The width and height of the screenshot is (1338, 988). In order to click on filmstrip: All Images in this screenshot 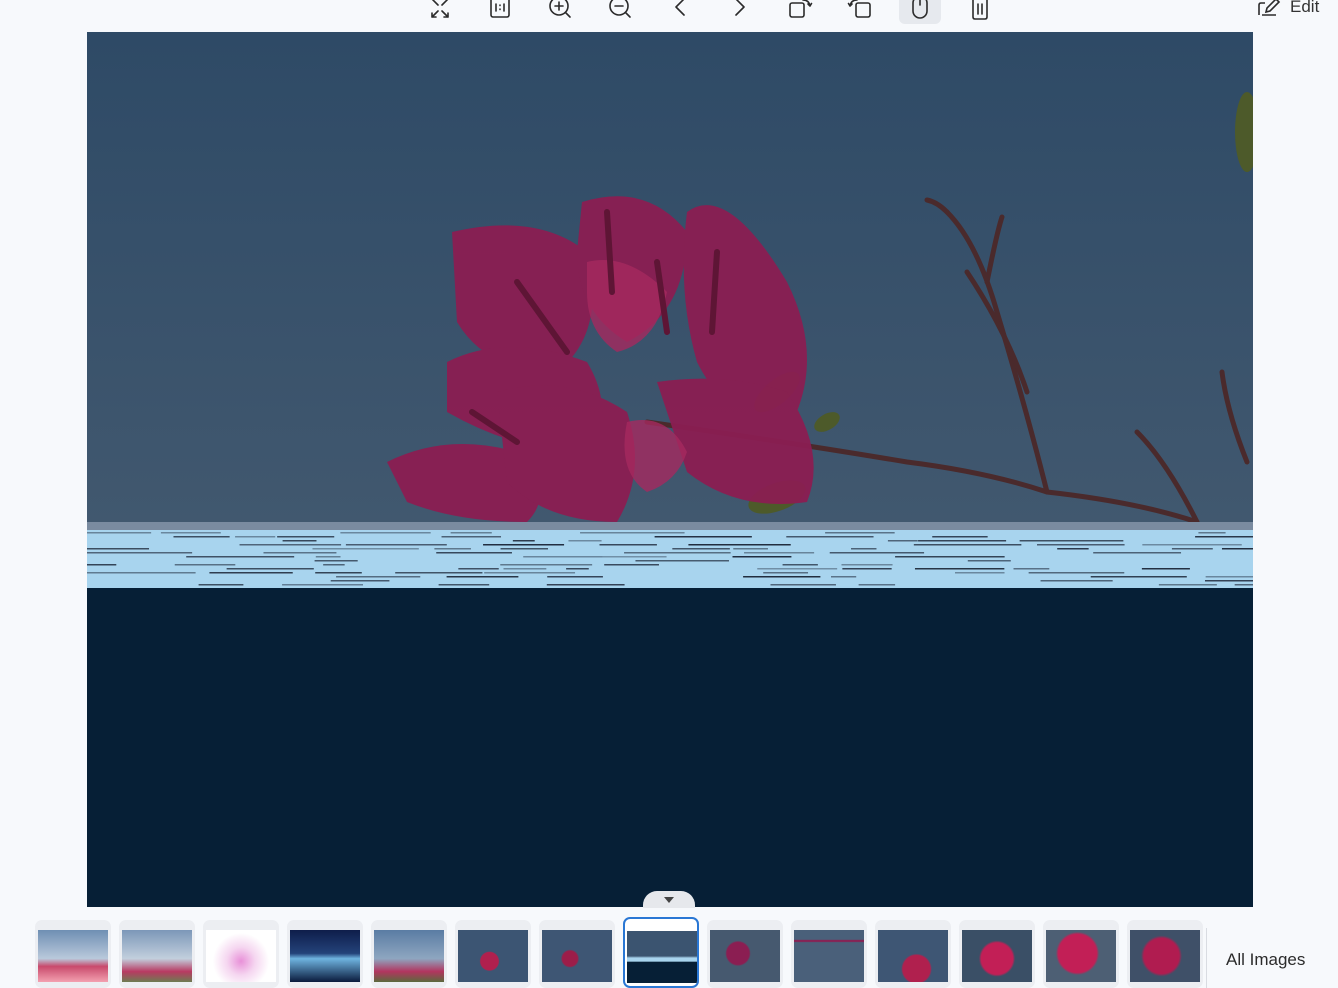, I will do `click(669, 950)`.